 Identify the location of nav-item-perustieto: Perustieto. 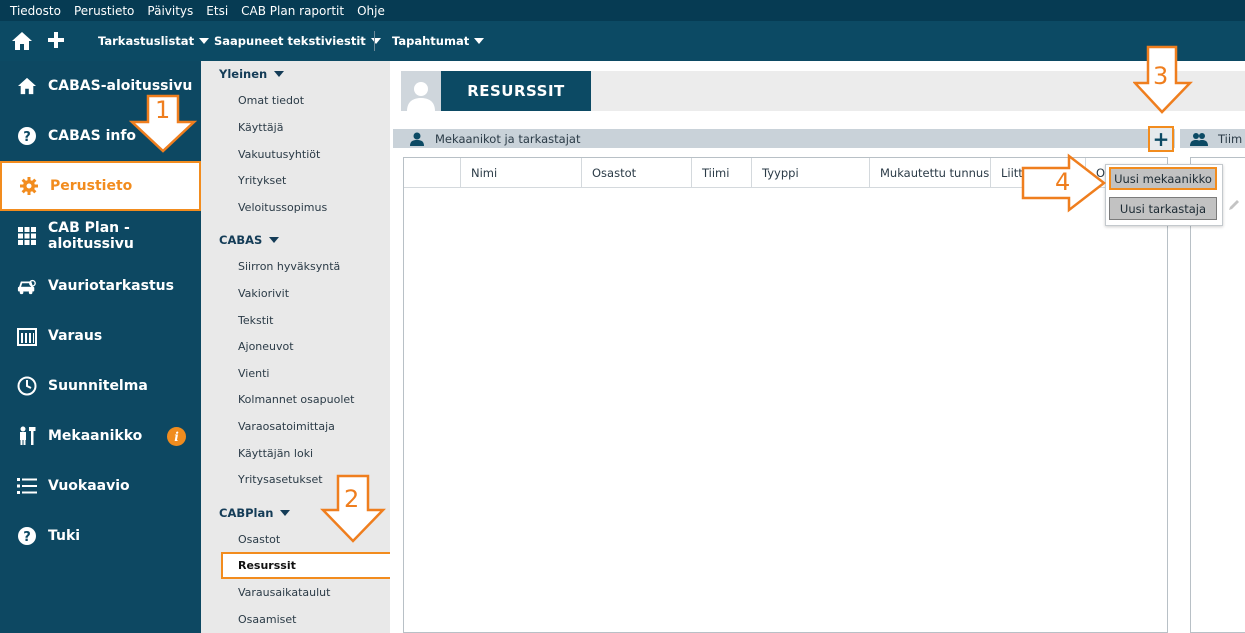
(100, 186).